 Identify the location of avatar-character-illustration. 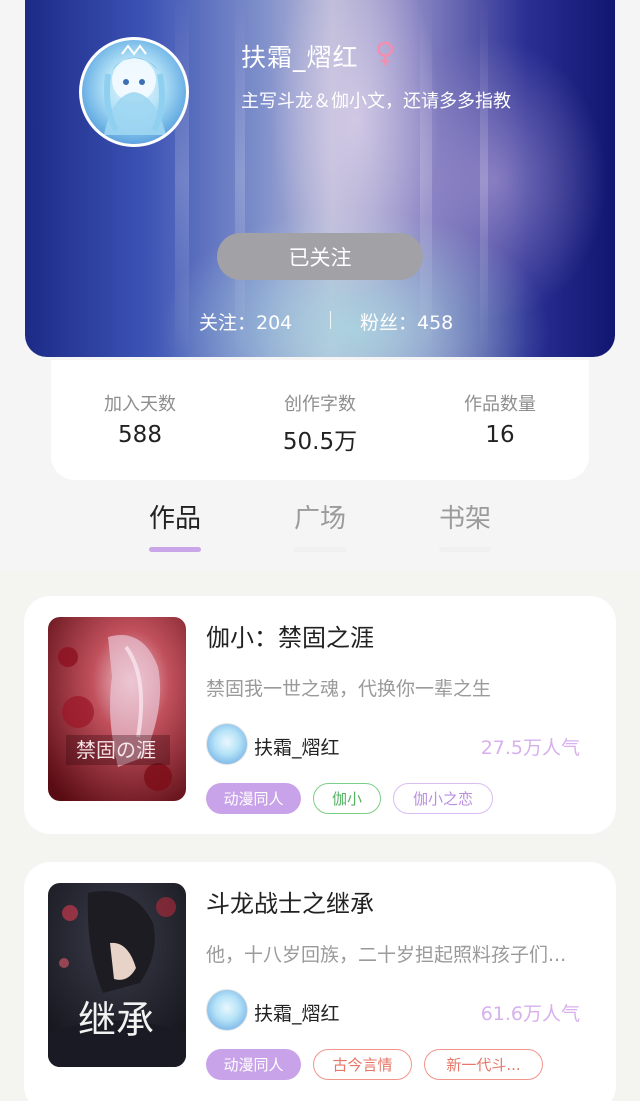
(135, 89).